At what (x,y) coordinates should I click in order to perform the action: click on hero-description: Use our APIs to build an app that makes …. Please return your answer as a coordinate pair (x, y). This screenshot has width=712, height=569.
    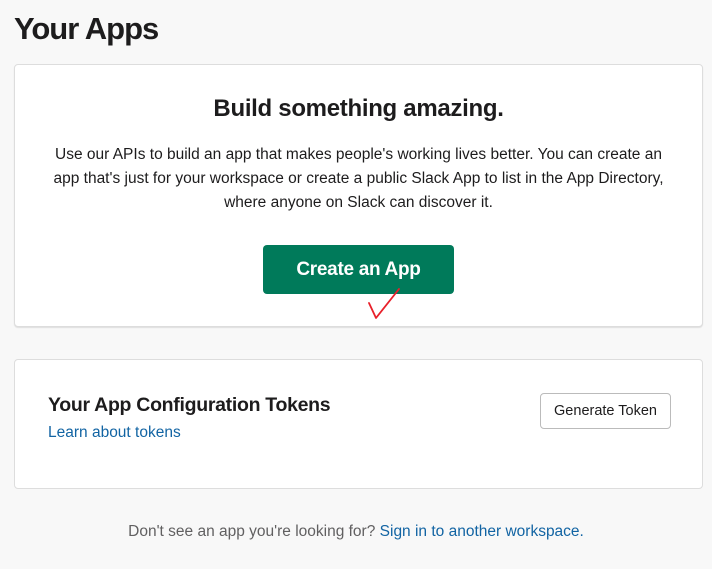
    Looking at the image, I should click on (358, 178).